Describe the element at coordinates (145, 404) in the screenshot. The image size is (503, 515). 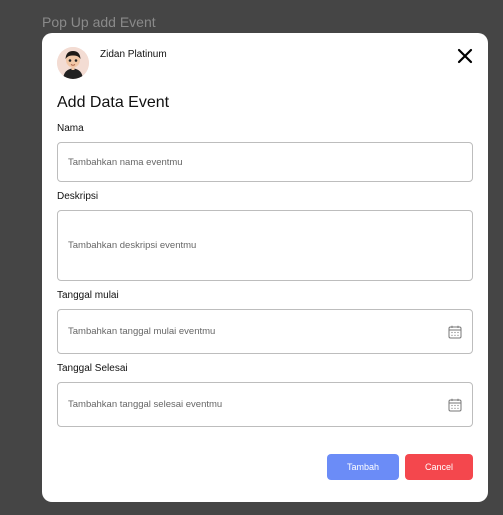
I see `tanggal-selesai-placeholder: Tambahkan tanggal selesai eventmu` at that location.